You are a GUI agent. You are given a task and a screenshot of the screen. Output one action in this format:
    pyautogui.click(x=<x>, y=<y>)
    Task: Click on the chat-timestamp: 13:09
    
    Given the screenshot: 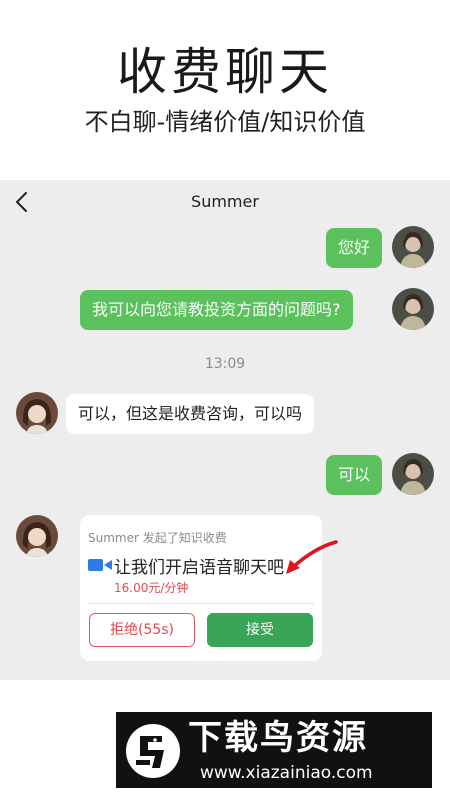 What is the action you would take?
    pyautogui.click(x=225, y=364)
    